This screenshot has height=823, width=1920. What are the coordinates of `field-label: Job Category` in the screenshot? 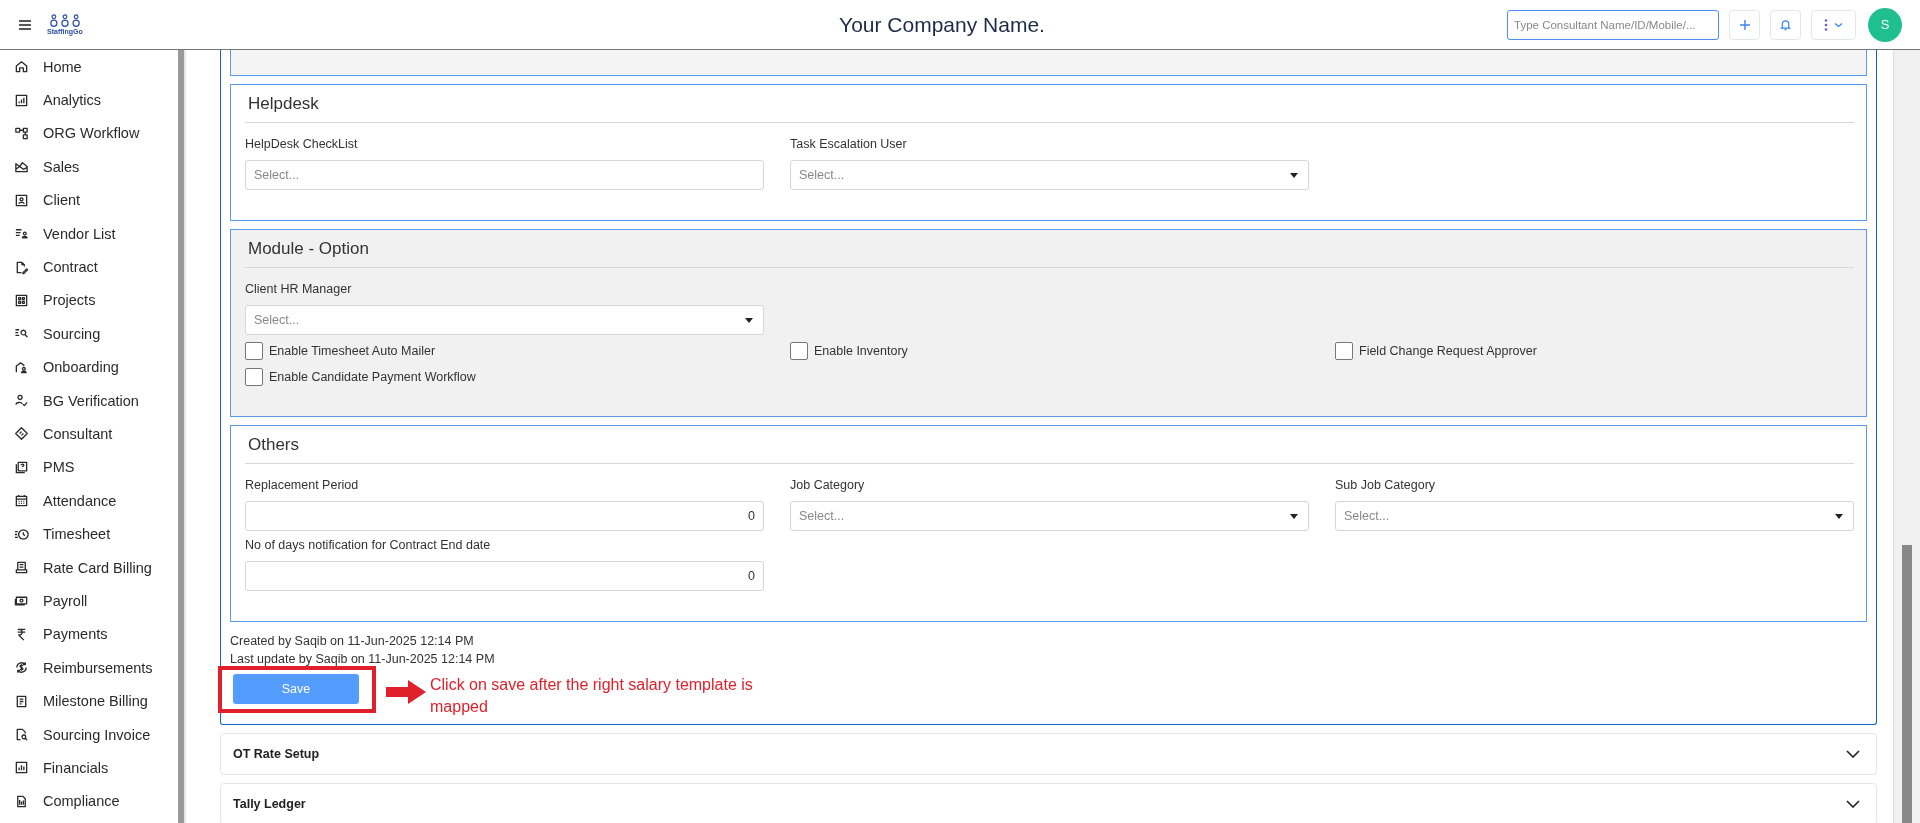 It's located at (828, 485).